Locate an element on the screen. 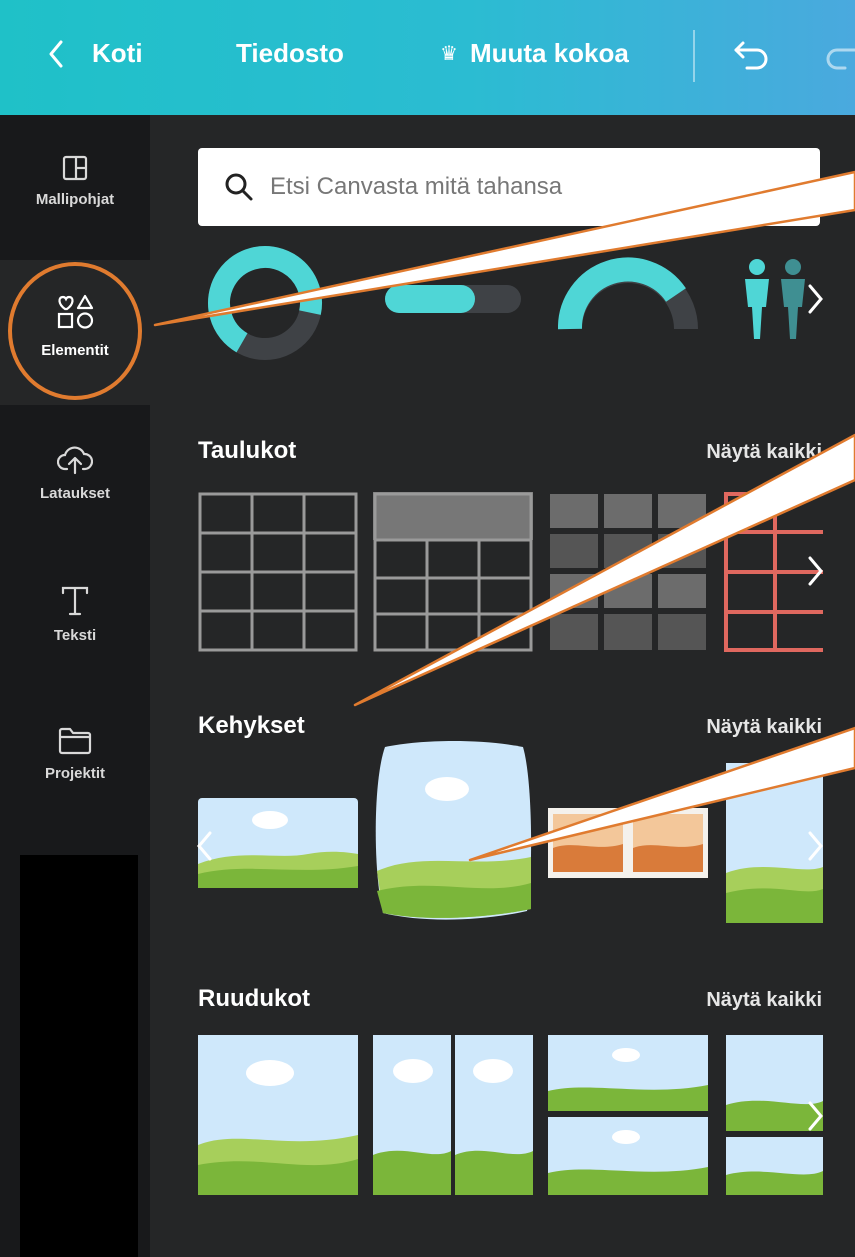  resize-label: Muuta kokoa is located at coordinates (549, 53).